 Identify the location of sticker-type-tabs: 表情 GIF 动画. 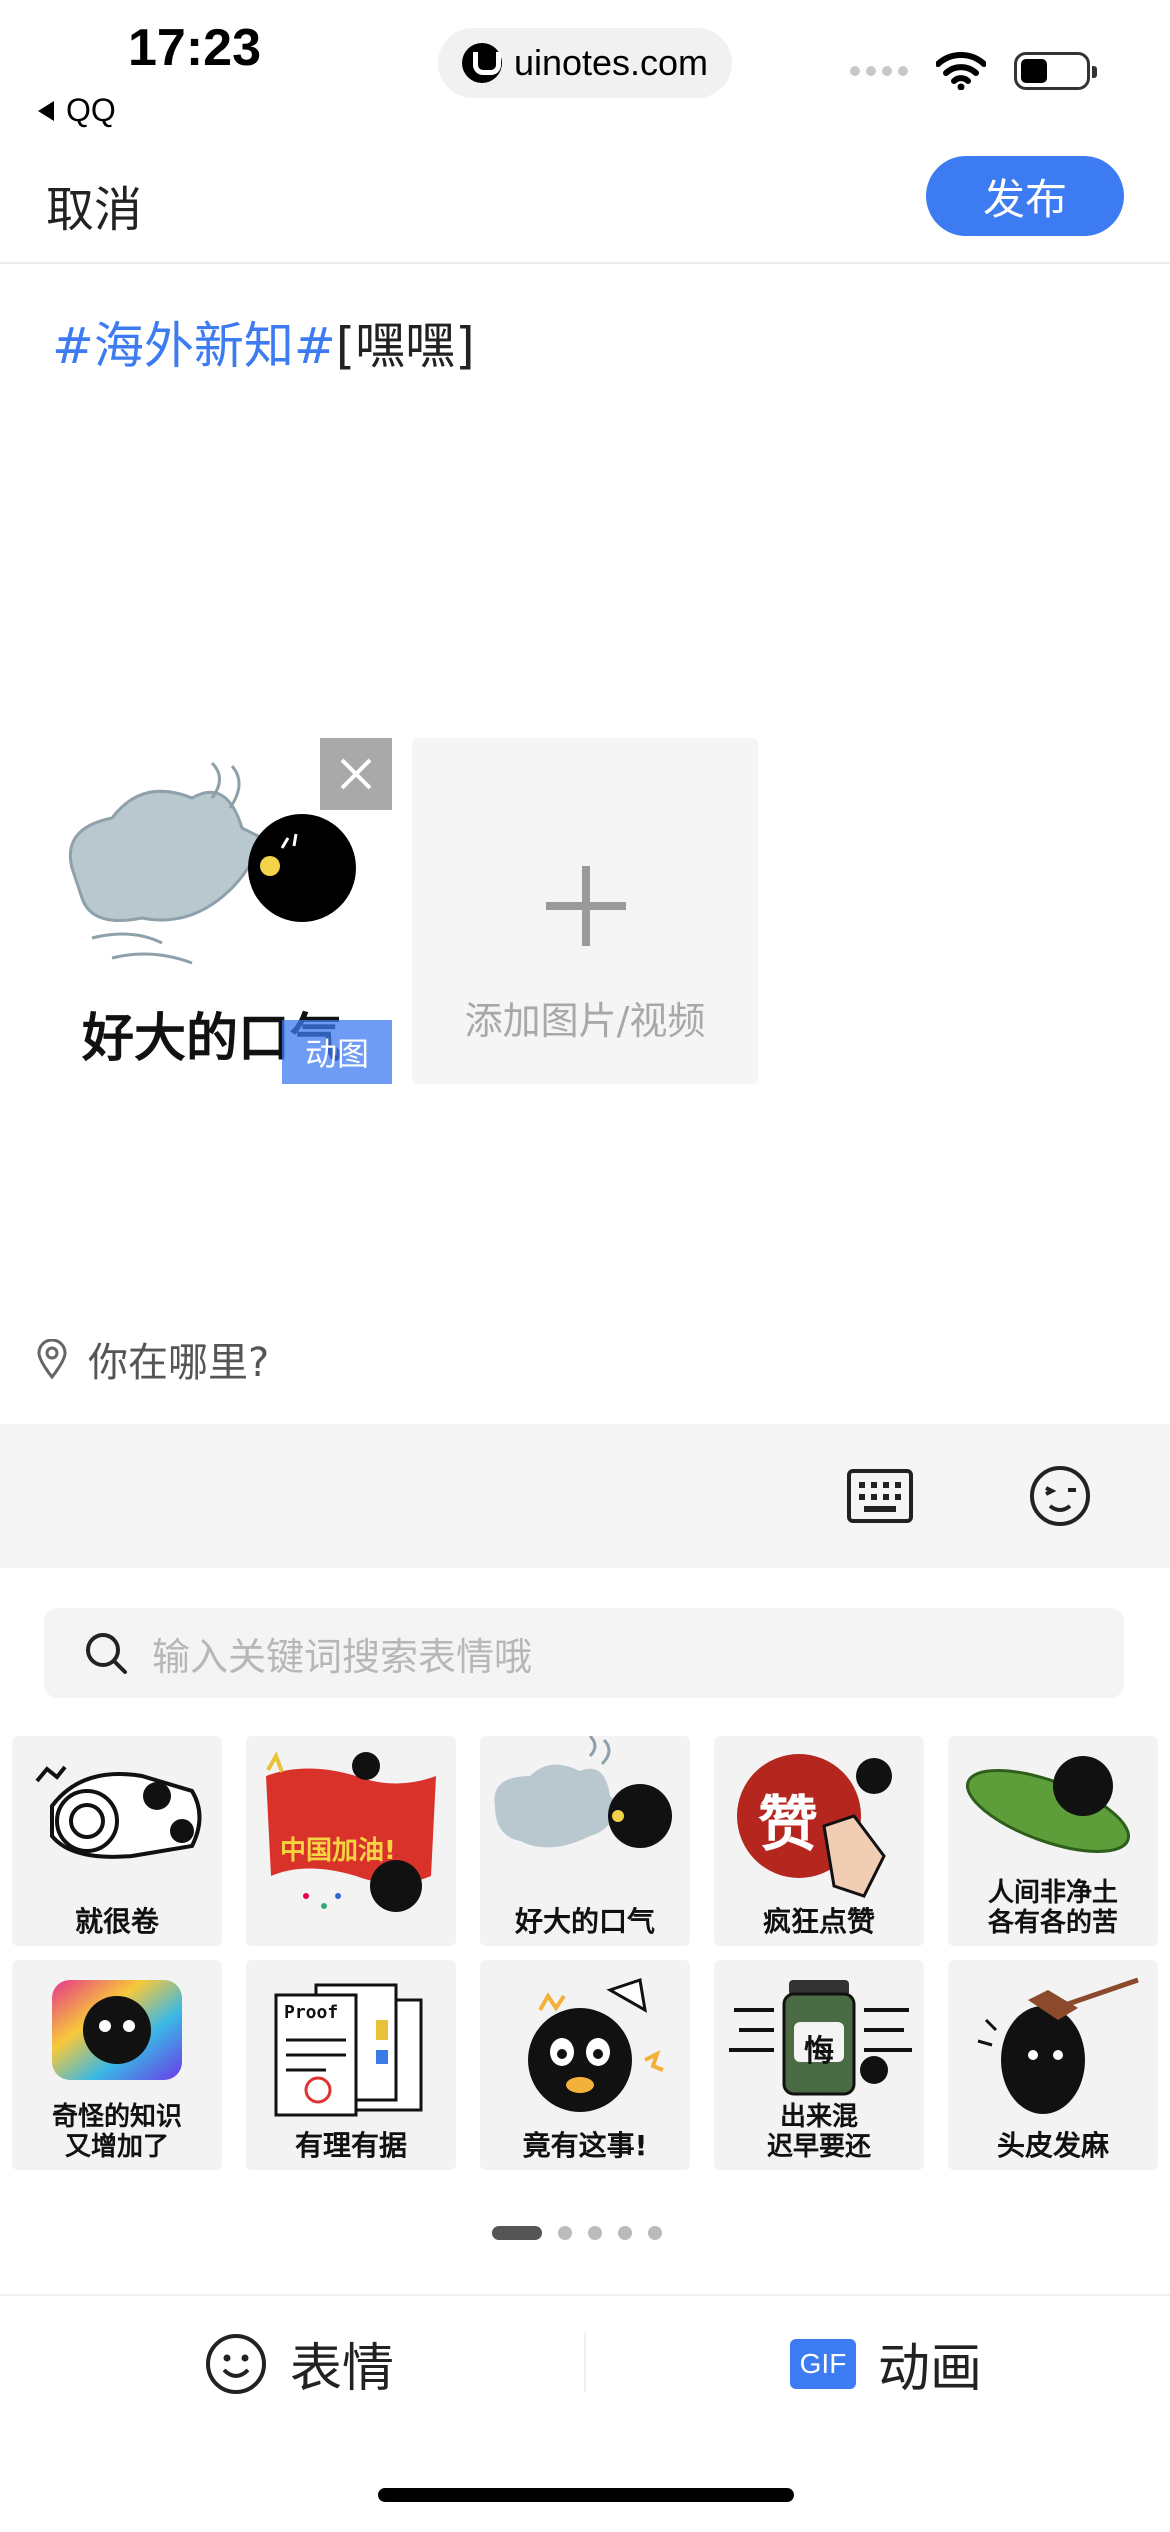
(585, 2364).